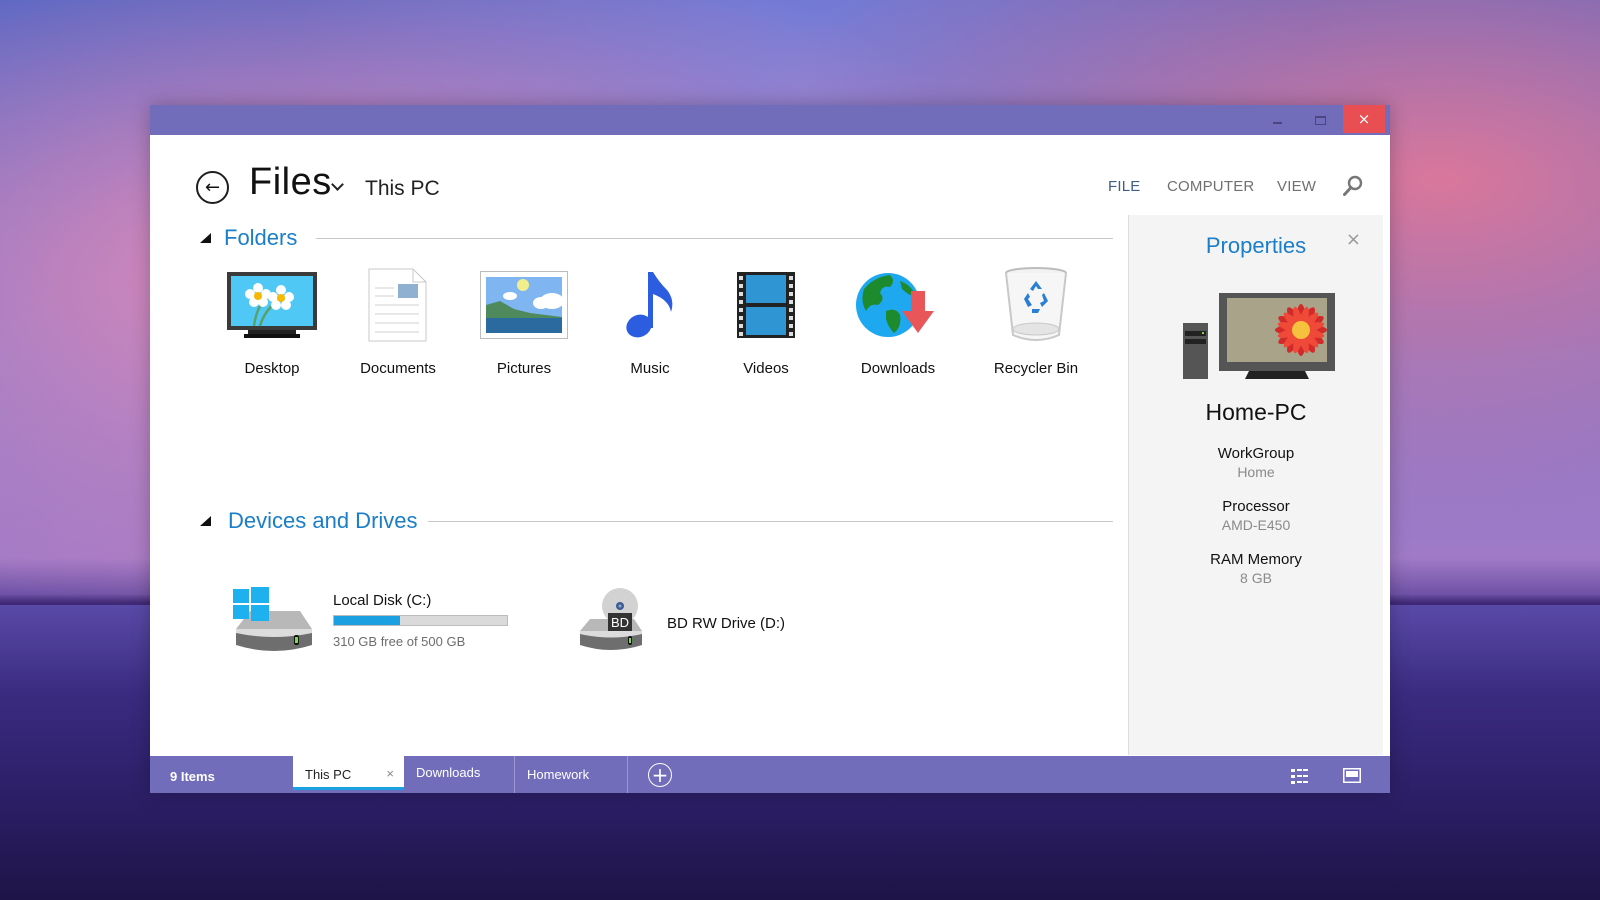  I want to click on music-note-icon, so click(649, 305).